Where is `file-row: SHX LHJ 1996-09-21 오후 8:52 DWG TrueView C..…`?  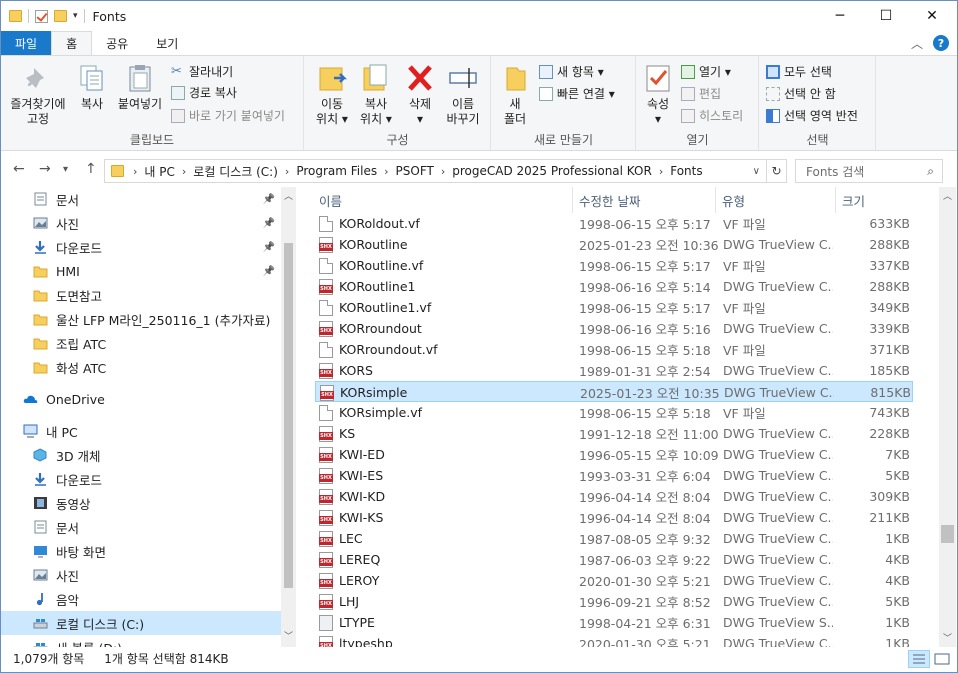 file-row: SHX LHJ 1996-09-21 오후 8:52 DWG TrueView C..… is located at coordinates (614, 601).